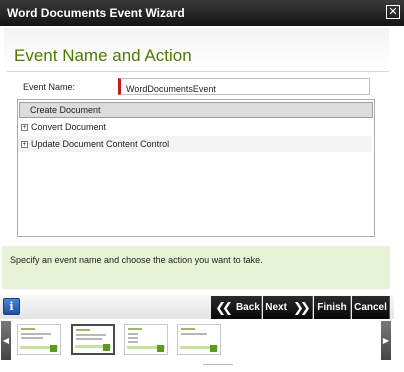  What do you see at coordinates (218, 364) in the screenshot?
I see `strip-scroll-indicator` at bounding box center [218, 364].